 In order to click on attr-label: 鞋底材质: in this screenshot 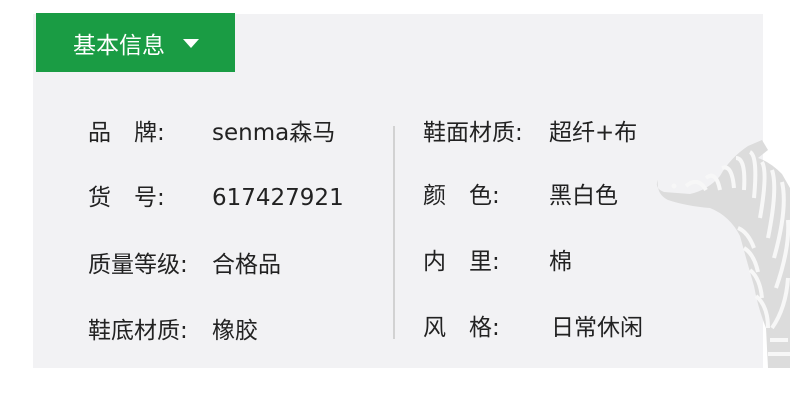, I will do `click(138, 331)`.